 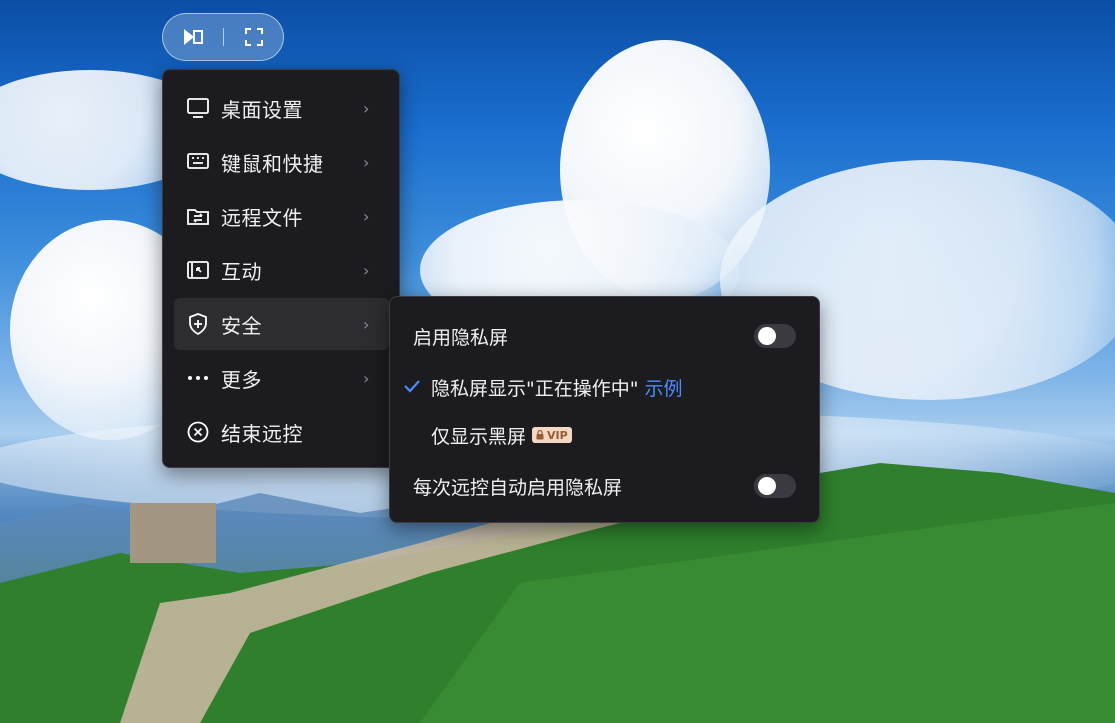 What do you see at coordinates (281, 324) in the screenshot?
I see `menu-item-security: 安全 ›` at bounding box center [281, 324].